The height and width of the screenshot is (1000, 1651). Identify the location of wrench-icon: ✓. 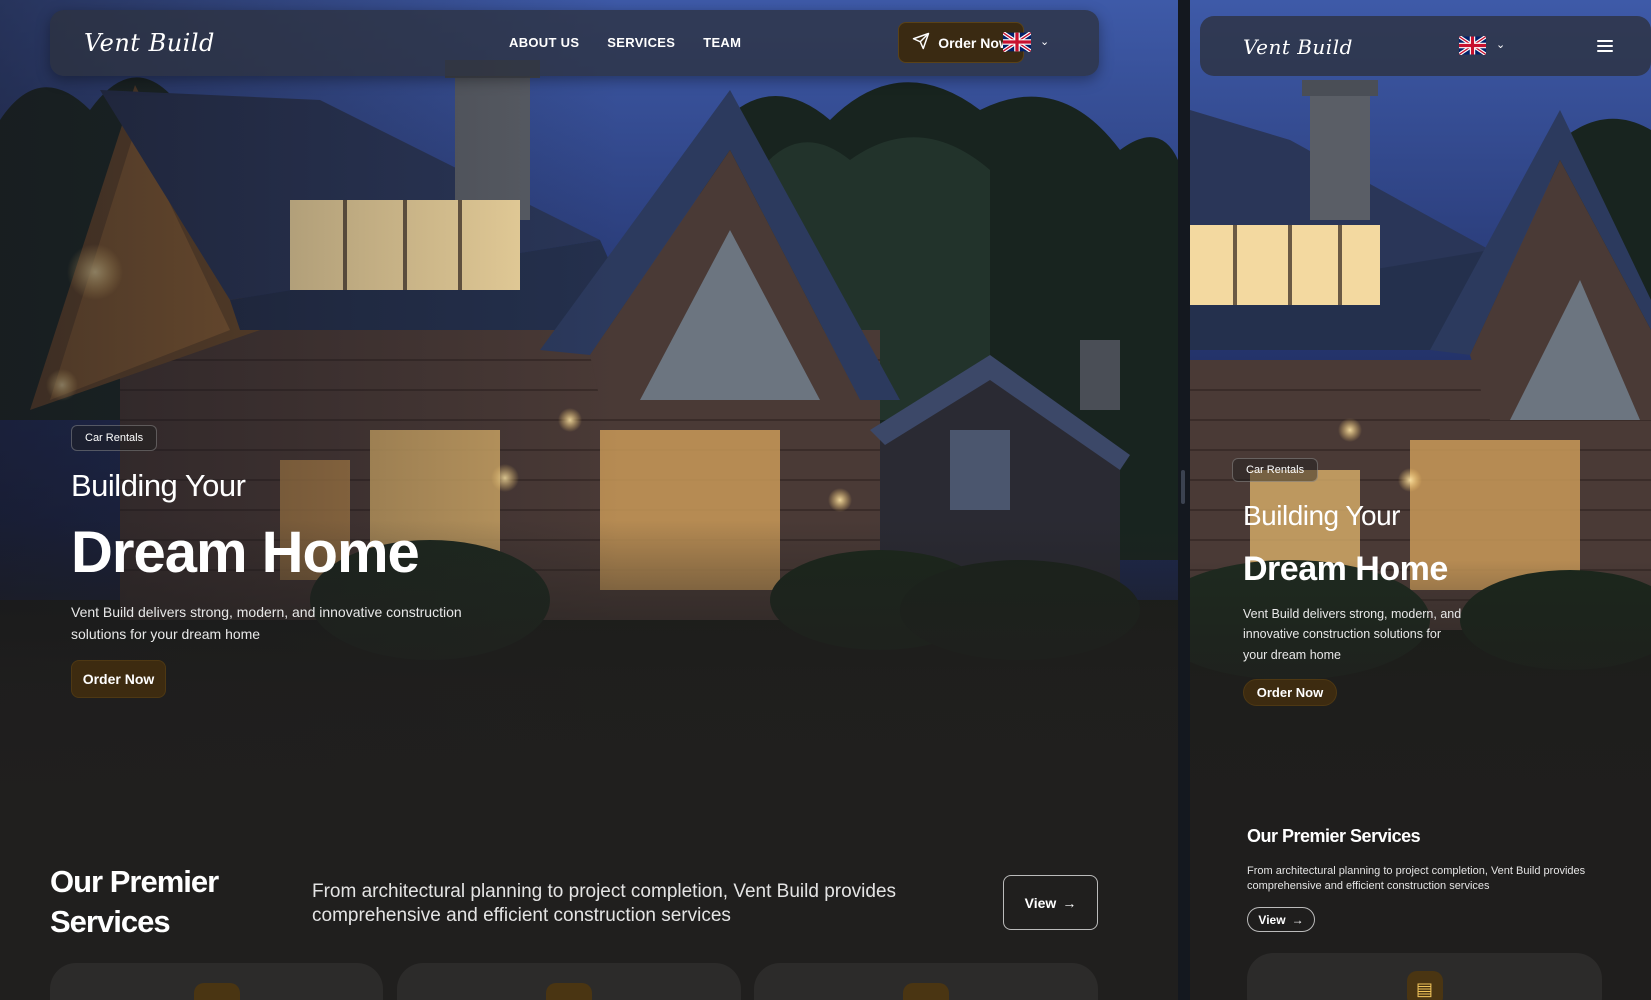
(926, 991).